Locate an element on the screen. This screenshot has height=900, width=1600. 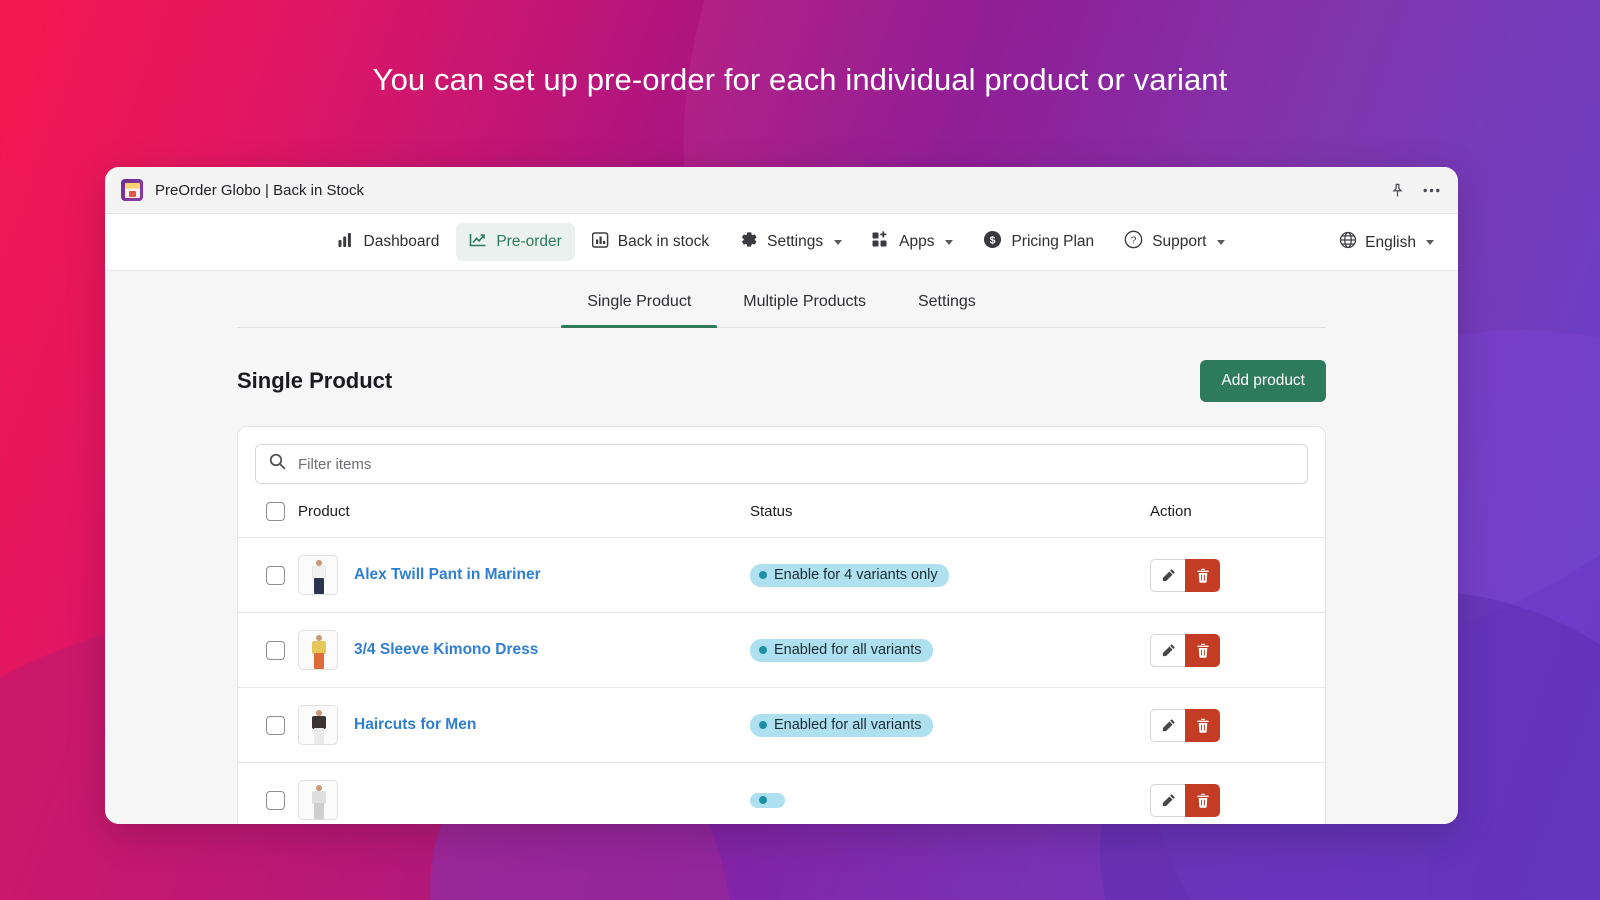
tab-label: Settings is located at coordinates (946, 301).